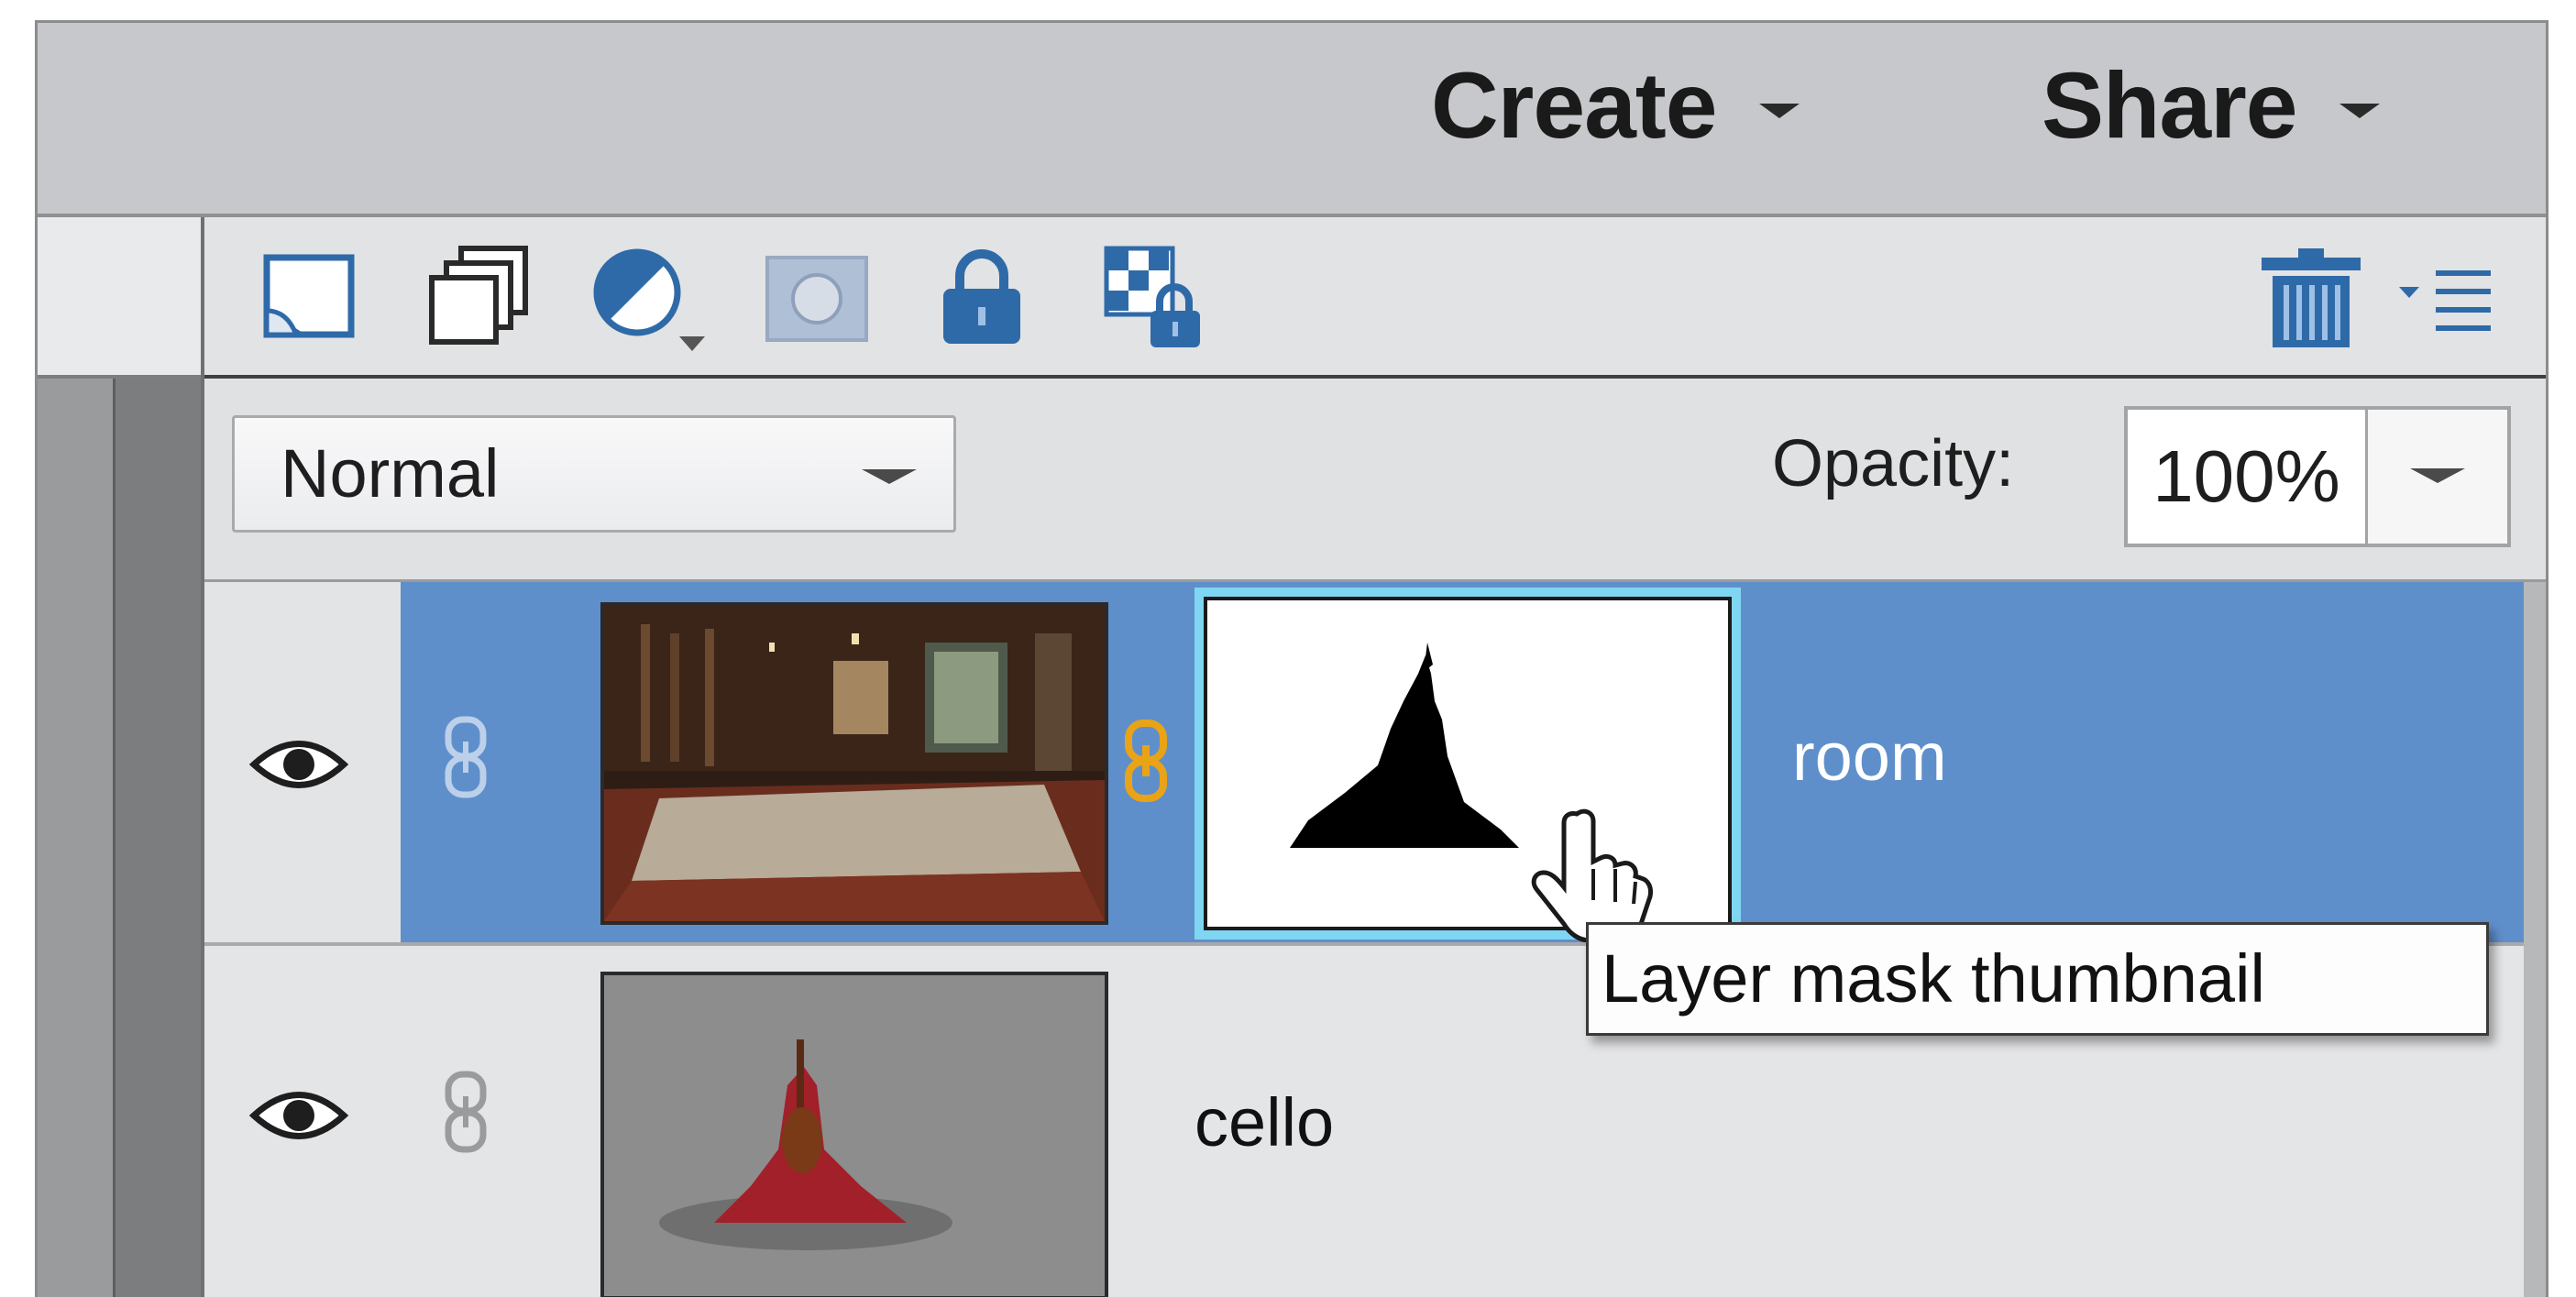 The width and height of the screenshot is (2576, 1297). What do you see at coordinates (1265, 1122) in the screenshot?
I see `layer-name-cello: cello` at bounding box center [1265, 1122].